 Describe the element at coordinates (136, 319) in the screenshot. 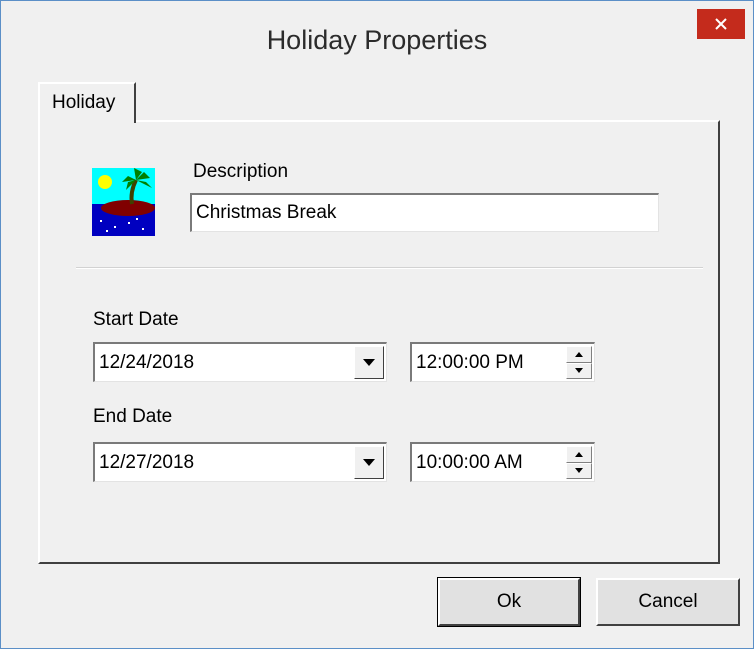

I see `start-date-label: Start Date` at that location.